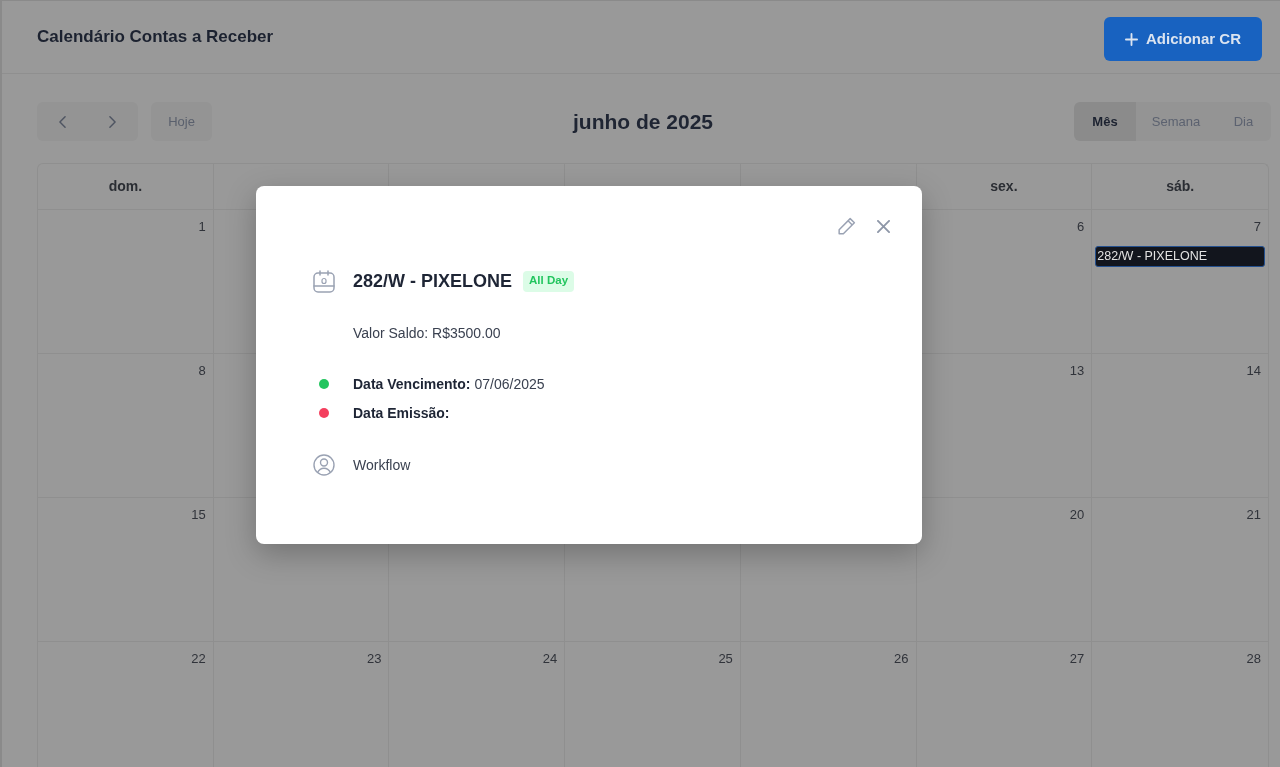  What do you see at coordinates (550, 659) in the screenshot?
I see `day-number: 24` at bounding box center [550, 659].